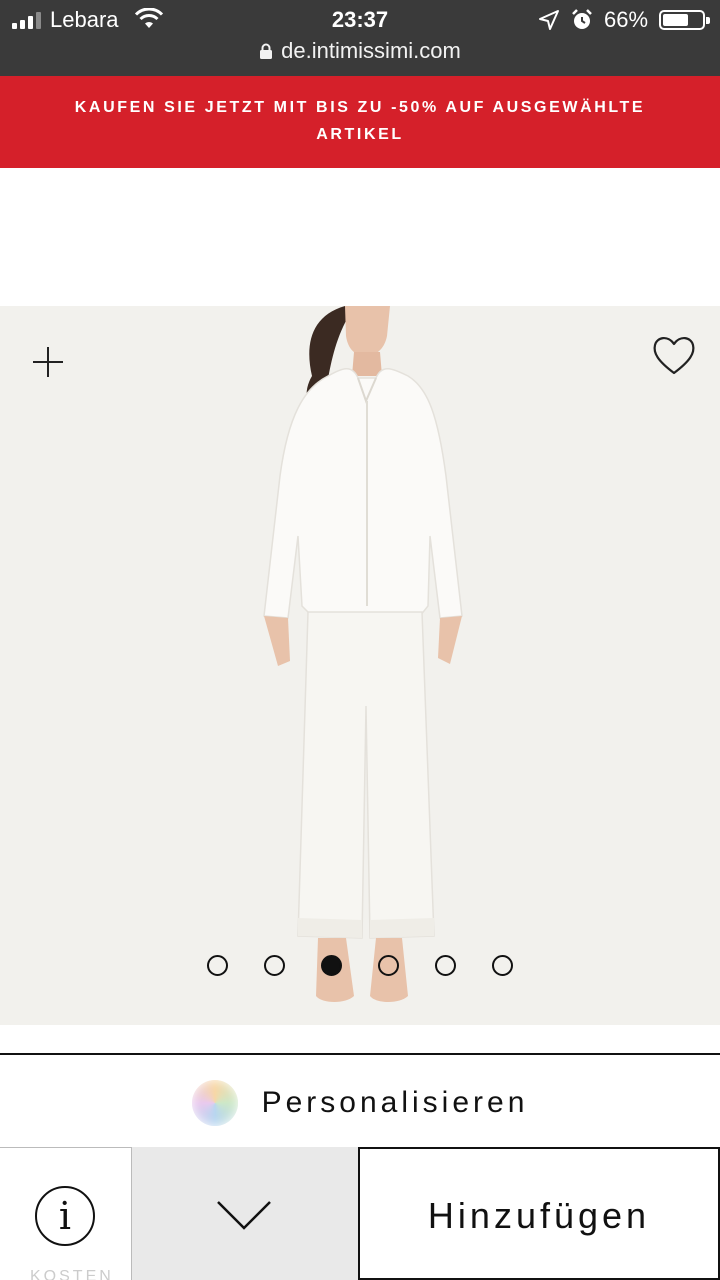  Describe the element at coordinates (48, 362) in the screenshot. I see `plus-icon` at that location.